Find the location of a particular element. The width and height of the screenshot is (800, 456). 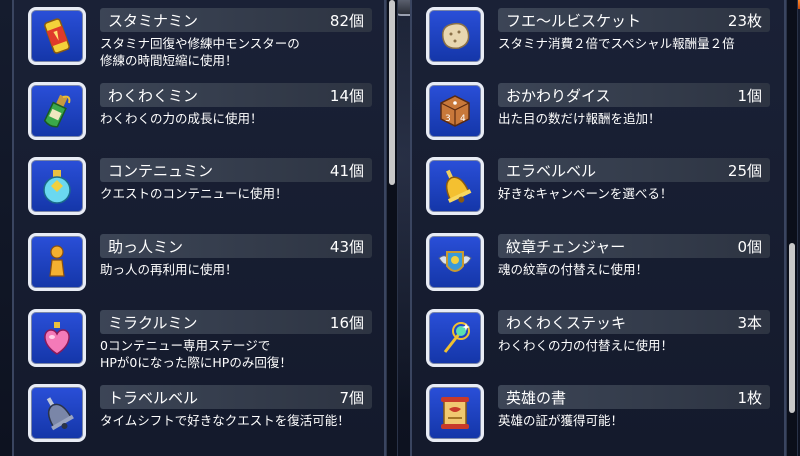

biscuit-icon is located at coordinates (455, 36).